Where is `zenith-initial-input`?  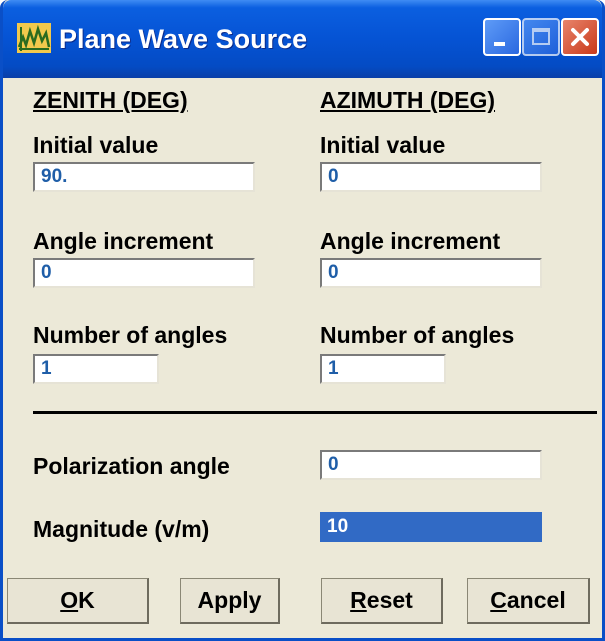 zenith-initial-input is located at coordinates (144, 177).